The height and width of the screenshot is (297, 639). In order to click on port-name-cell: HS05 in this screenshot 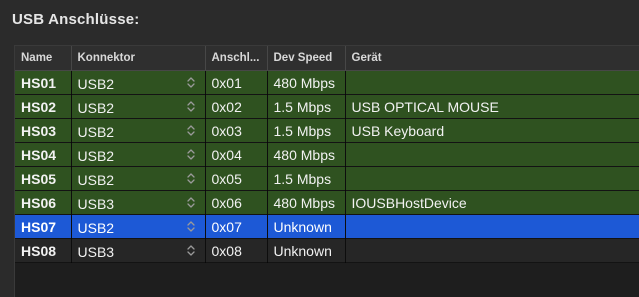, I will do `click(43, 178)`.